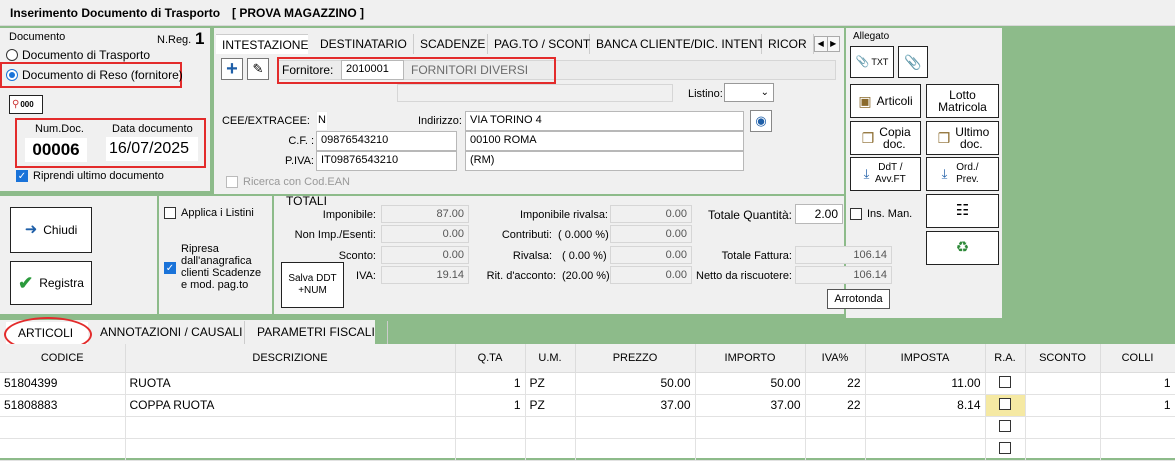  What do you see at coordinates (604, 161) in the screenshot?
I see `prov-field: (RM)` at bounding box center [604, 161].